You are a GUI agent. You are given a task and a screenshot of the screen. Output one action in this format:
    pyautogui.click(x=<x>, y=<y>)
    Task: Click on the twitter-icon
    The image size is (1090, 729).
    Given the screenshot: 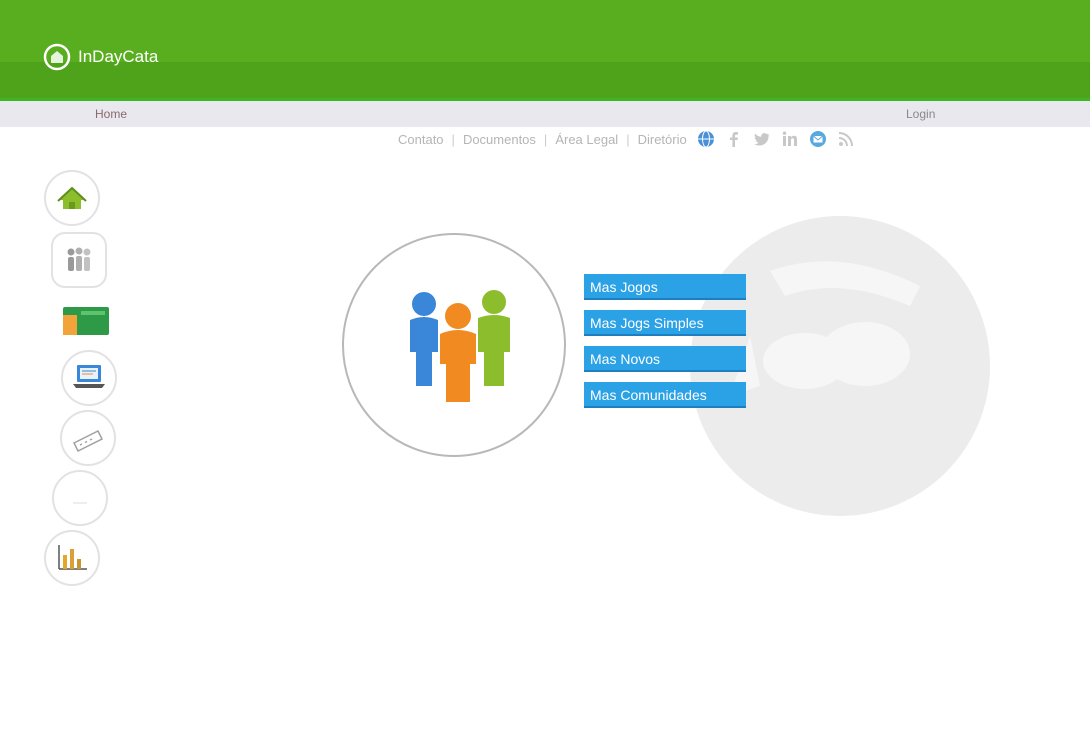 What is the action you would take?
    pyautogui.click(x=762, y=139)
    